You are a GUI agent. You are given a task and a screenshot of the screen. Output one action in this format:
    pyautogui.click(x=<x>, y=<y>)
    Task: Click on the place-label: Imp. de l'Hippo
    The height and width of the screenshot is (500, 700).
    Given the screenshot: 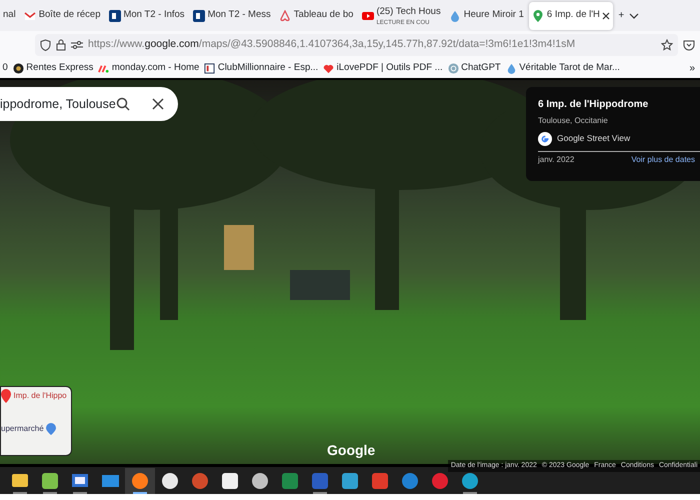 What is the action you would take?
    pyautogui.click(x=40, y=396)
    